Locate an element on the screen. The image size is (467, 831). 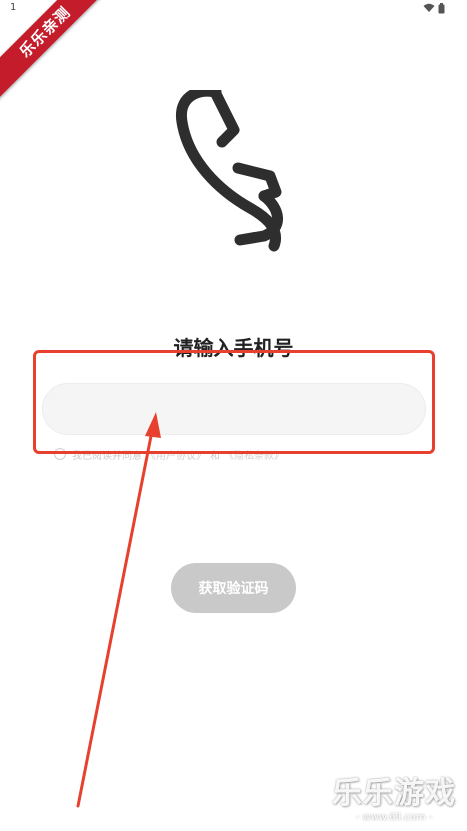
watermark-title: 乐乐游戏 is located at coordinates (394, 793).